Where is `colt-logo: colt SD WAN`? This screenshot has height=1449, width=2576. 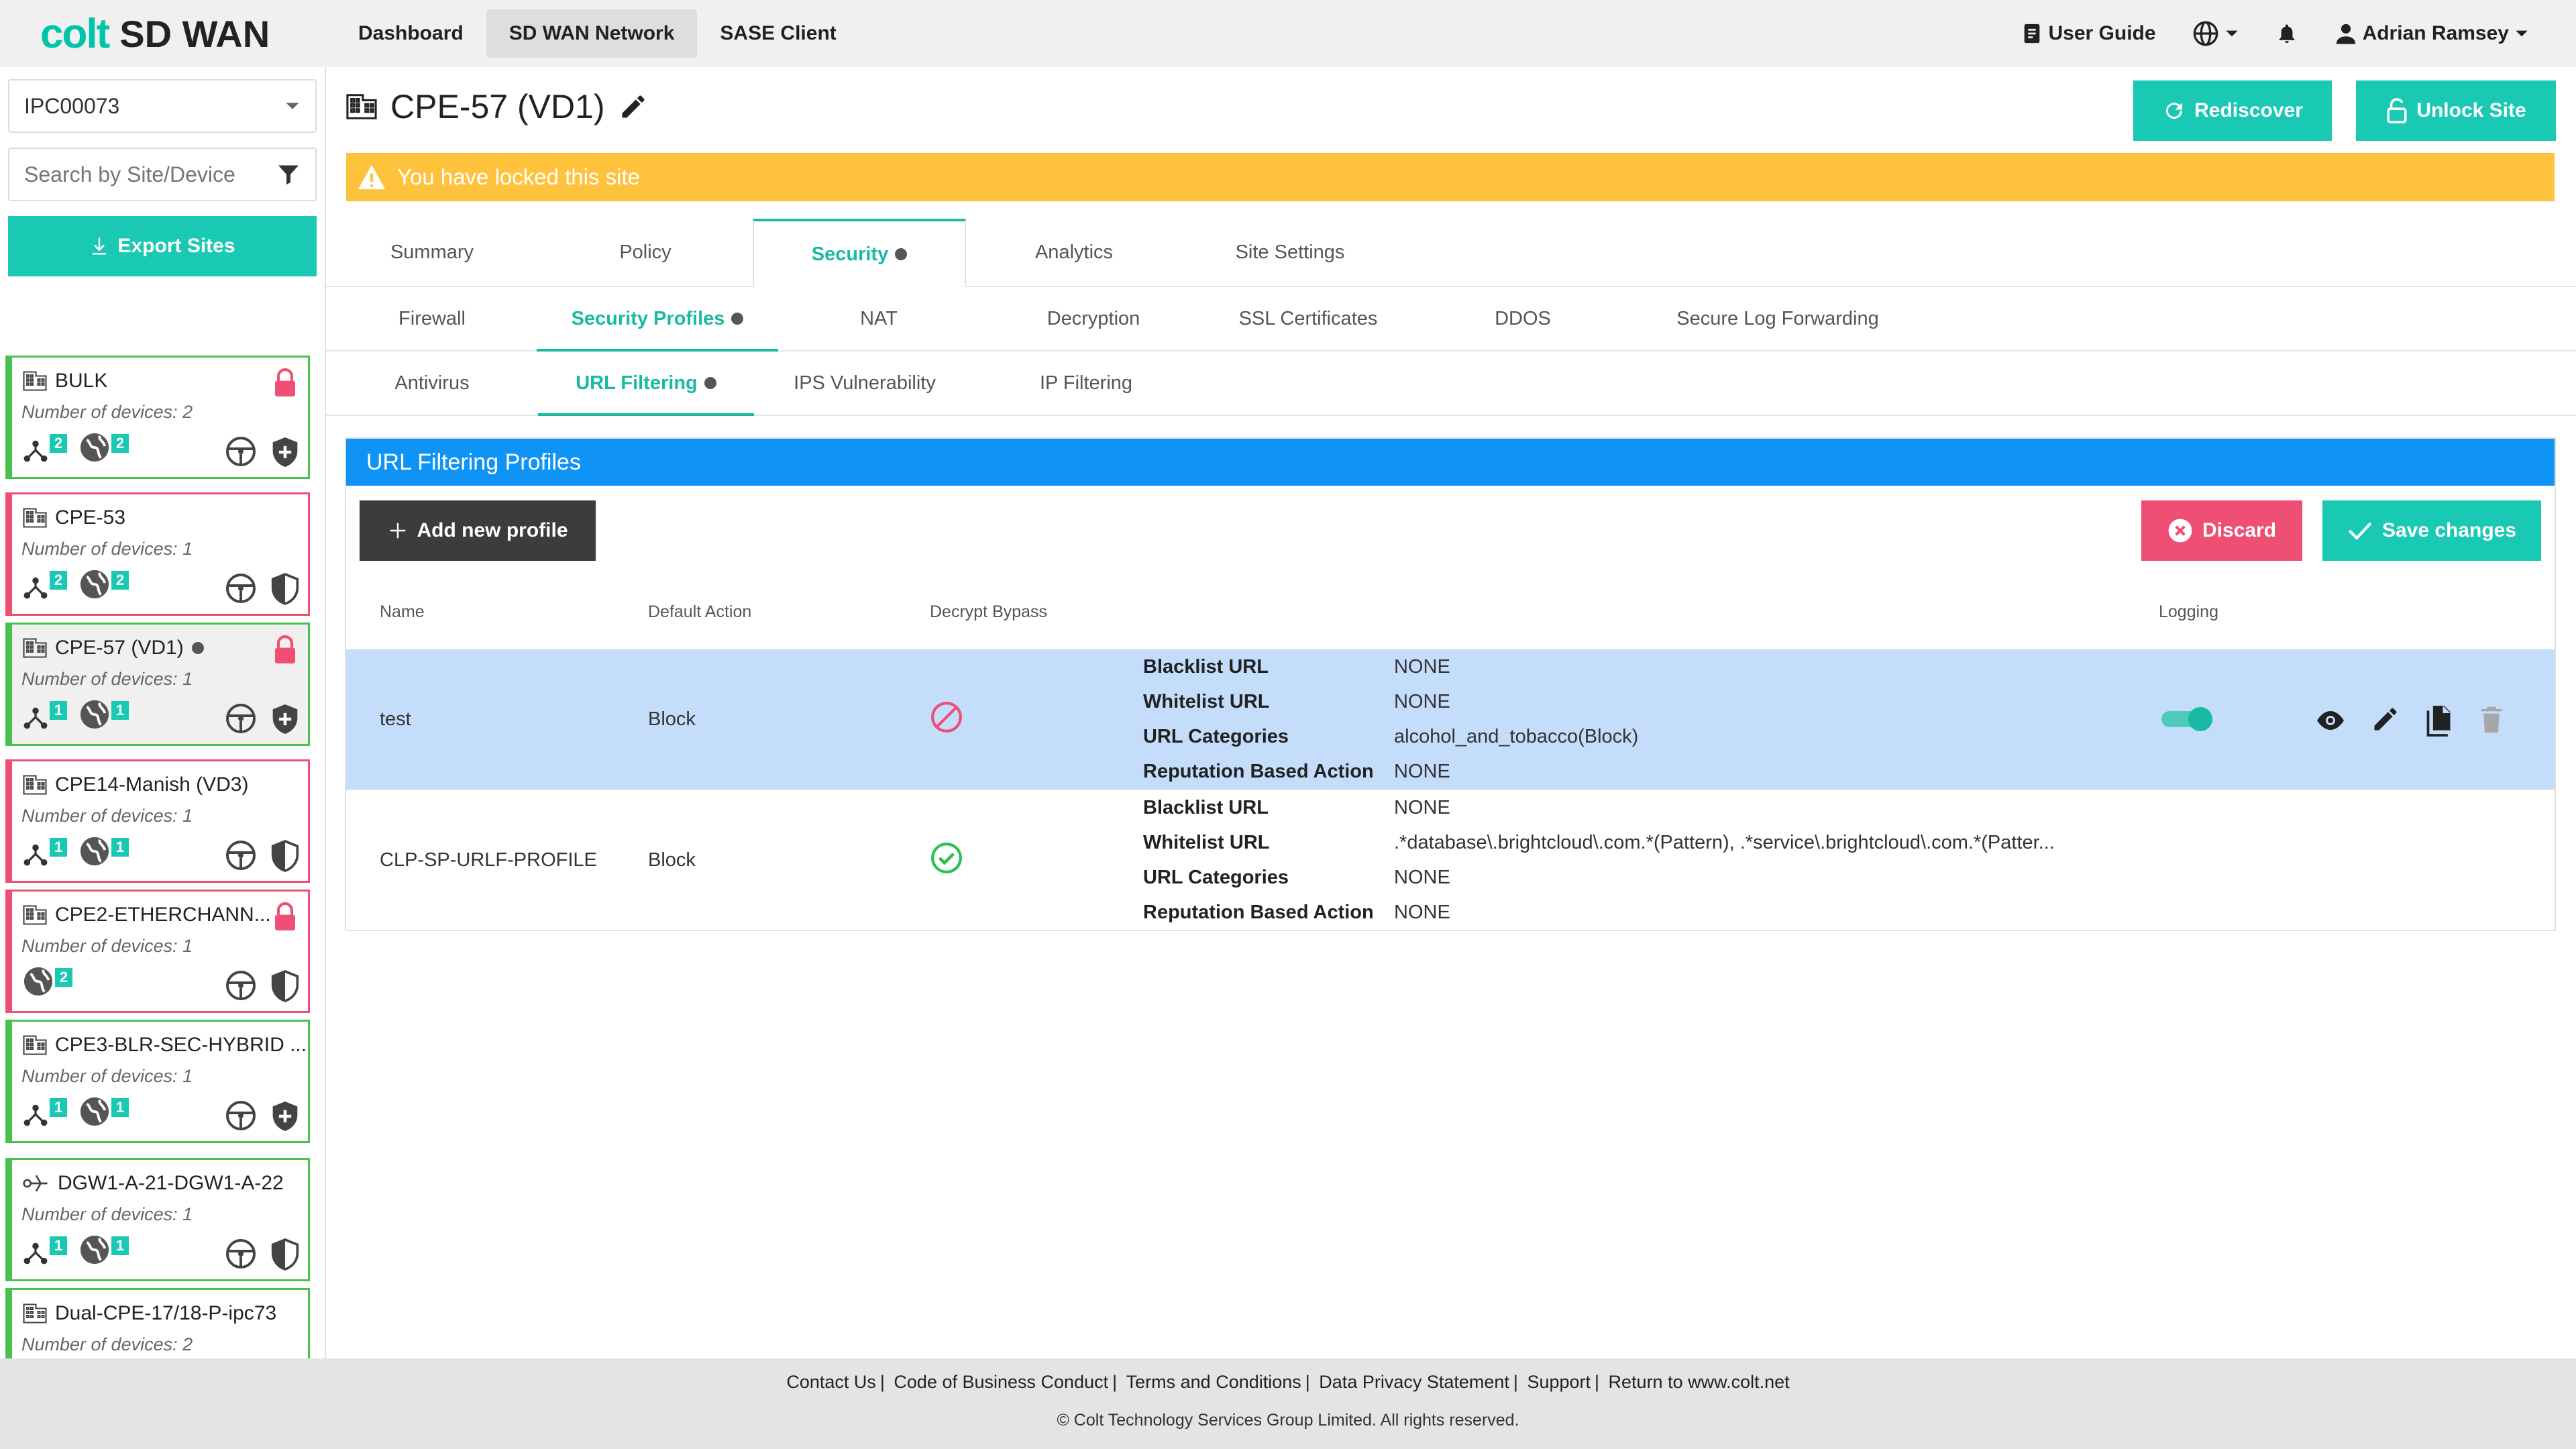
colt-logo: colt SD WAN is located at coordinates (155, 33).